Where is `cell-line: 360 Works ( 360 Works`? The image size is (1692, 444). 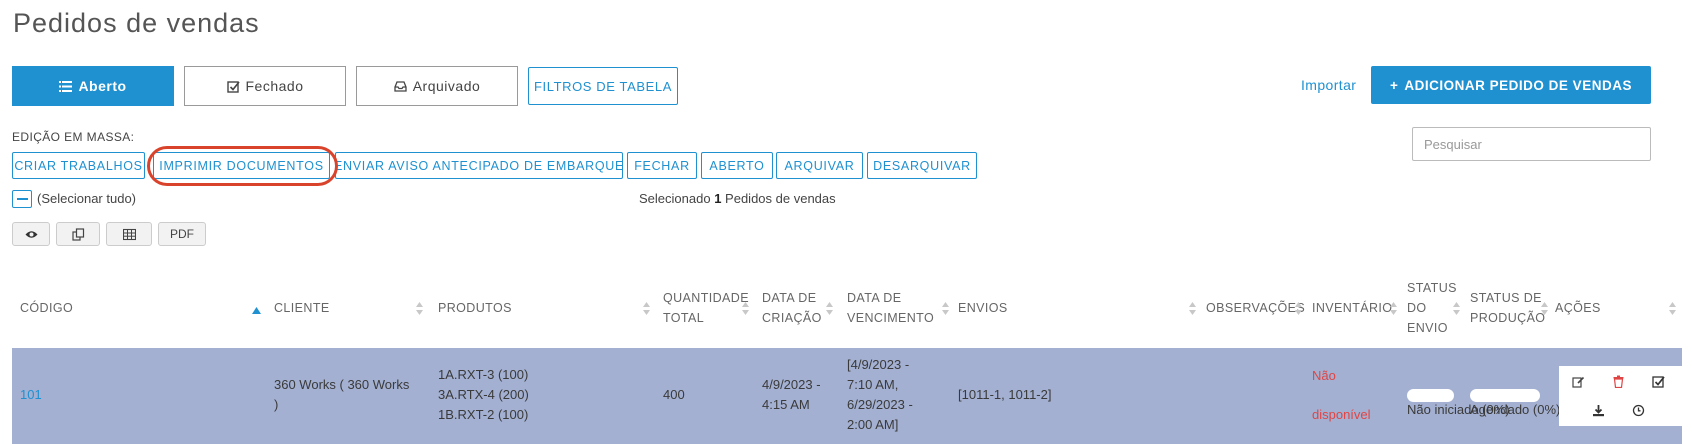
cell-line: 360 Works ( 360 Works is located at coordinates (342, 384).